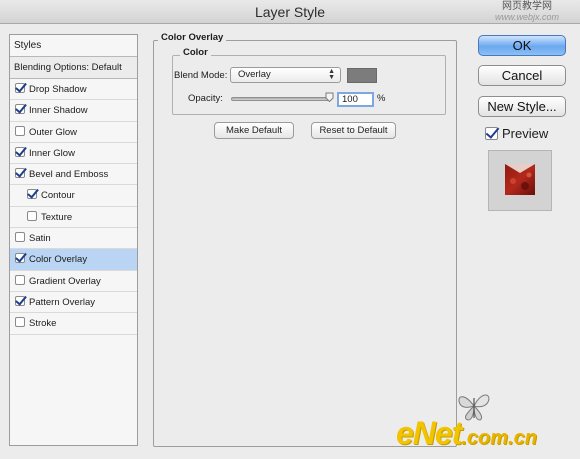  What do you see at coordinates (43, 324) in the screenshot?
I see `style-item-label: Stroke` at bounding box center [43, 324].